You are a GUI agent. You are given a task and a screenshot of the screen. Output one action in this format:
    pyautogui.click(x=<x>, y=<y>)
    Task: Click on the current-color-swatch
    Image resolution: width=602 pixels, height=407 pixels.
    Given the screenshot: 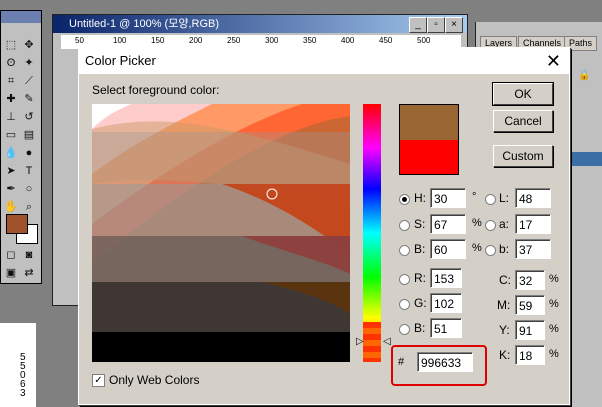 What is the action you would take?
    pyautogui.click(x=429, y=157)
    